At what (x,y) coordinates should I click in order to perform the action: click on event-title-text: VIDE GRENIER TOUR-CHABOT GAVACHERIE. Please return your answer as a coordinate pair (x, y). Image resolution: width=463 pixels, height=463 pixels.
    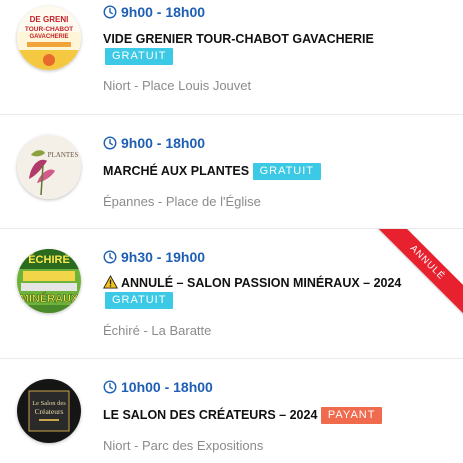
    Looking at the image, I should click on (238, 39).